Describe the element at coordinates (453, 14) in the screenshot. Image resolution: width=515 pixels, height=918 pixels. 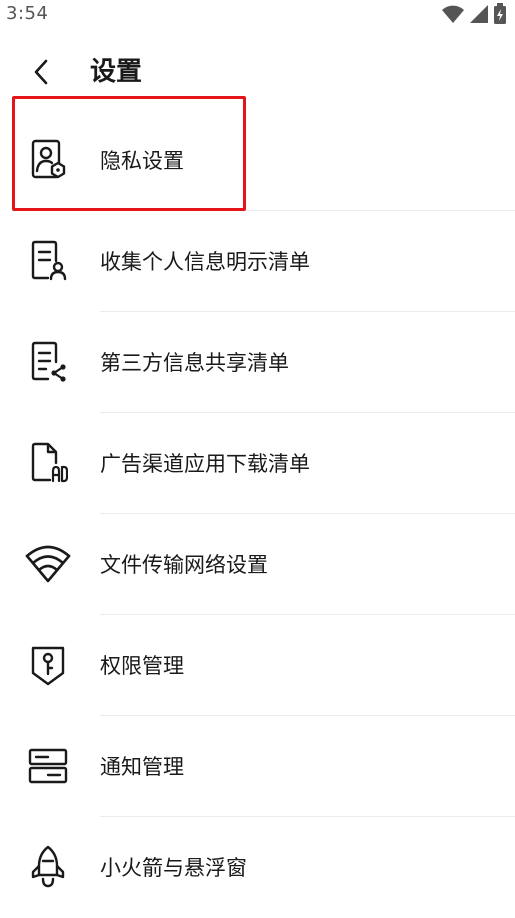
I see `wifi-icon` at that location.